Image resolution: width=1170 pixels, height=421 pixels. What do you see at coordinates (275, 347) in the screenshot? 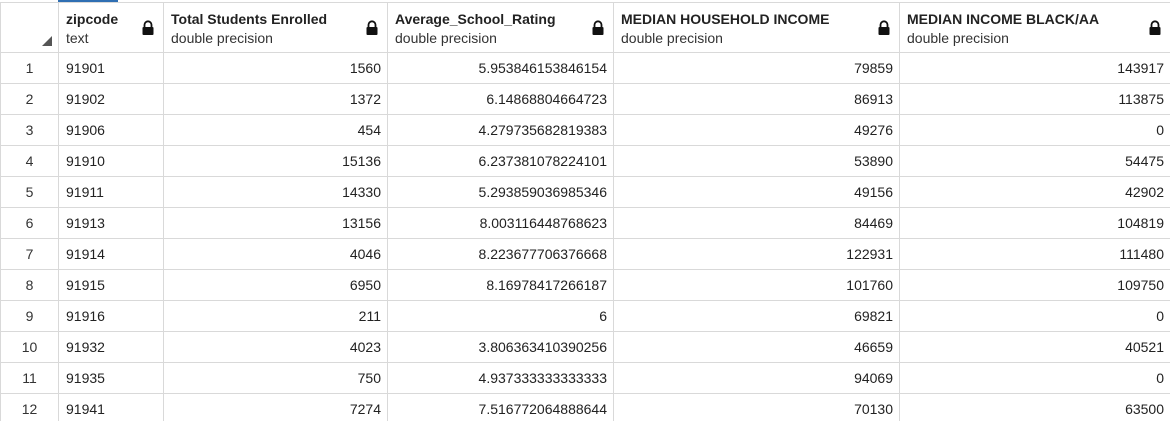
I see `cell-total-students-enrolled: 4023` at bounding box center [275, 347].